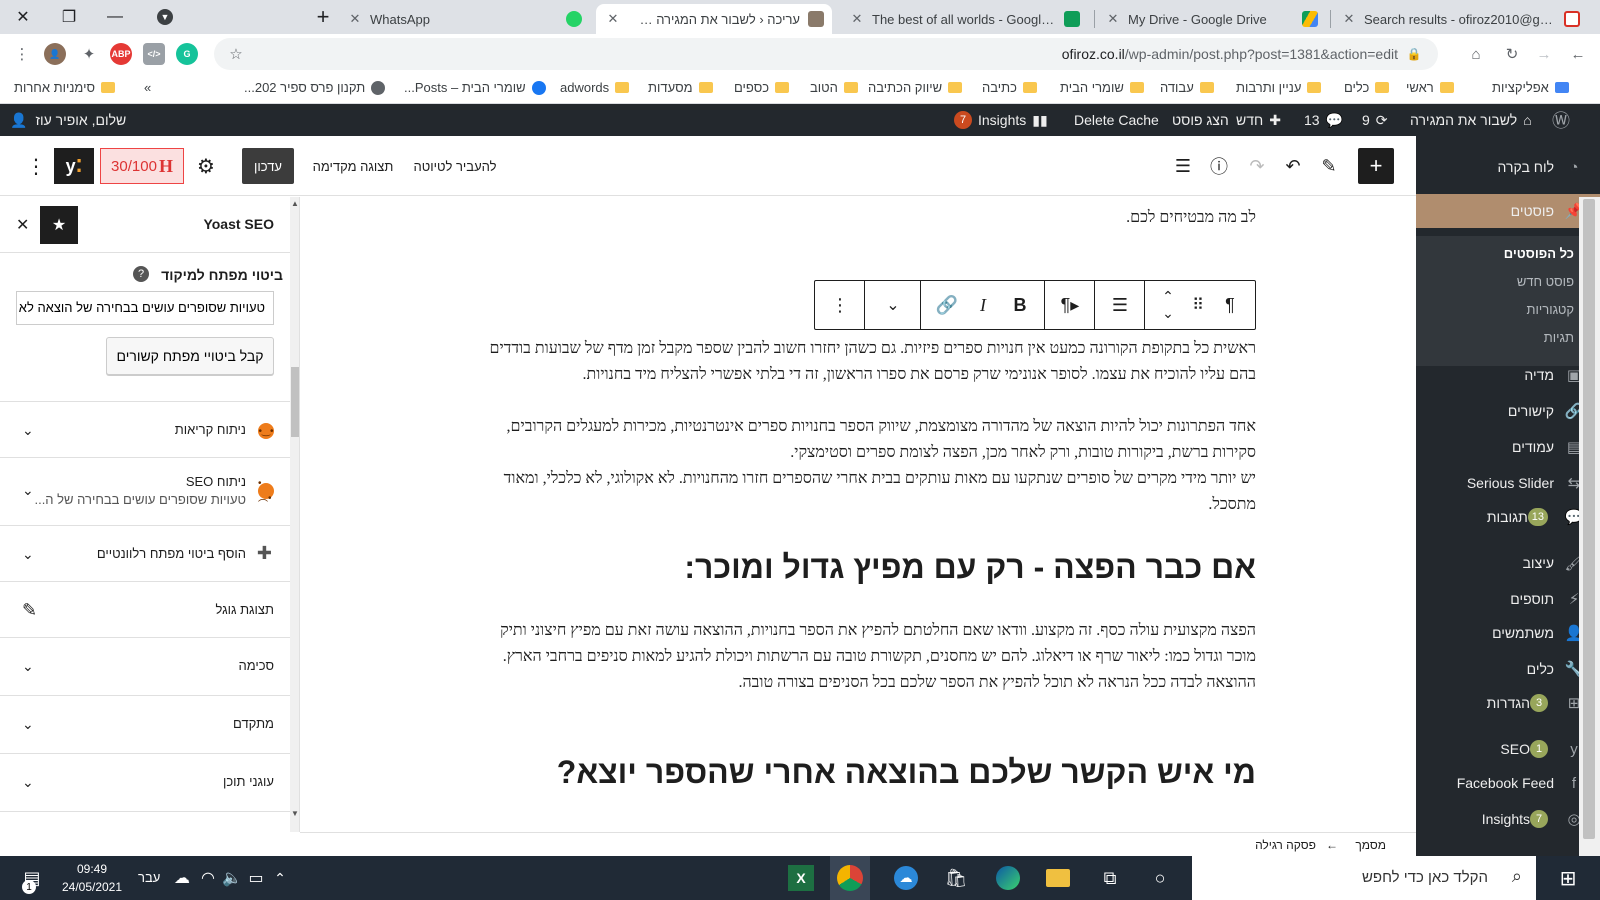 This screenshot has width=1600, height=900. What do you see at coordinates (55, 54) in the screenshot?
I see `profile-avatar: 👤` at bounding box center [55, 54].